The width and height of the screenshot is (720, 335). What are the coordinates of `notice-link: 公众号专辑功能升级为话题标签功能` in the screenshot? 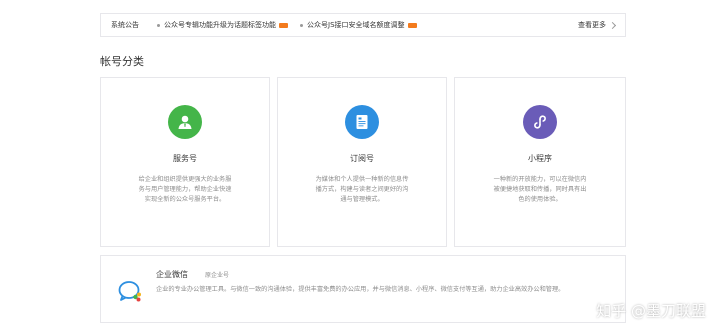 It's located at (220, 25).